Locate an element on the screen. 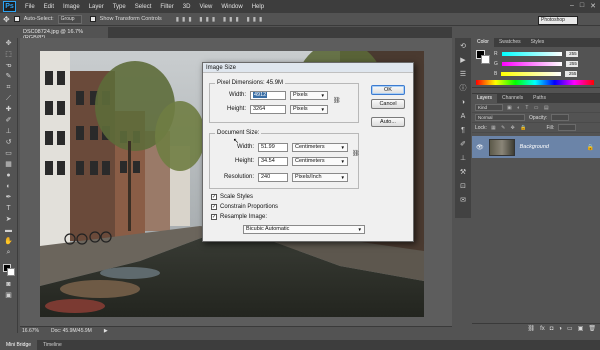 Image resolution: width=600 pixels, height=350 pixels. blue-slider is located at coordinates (531, 74).